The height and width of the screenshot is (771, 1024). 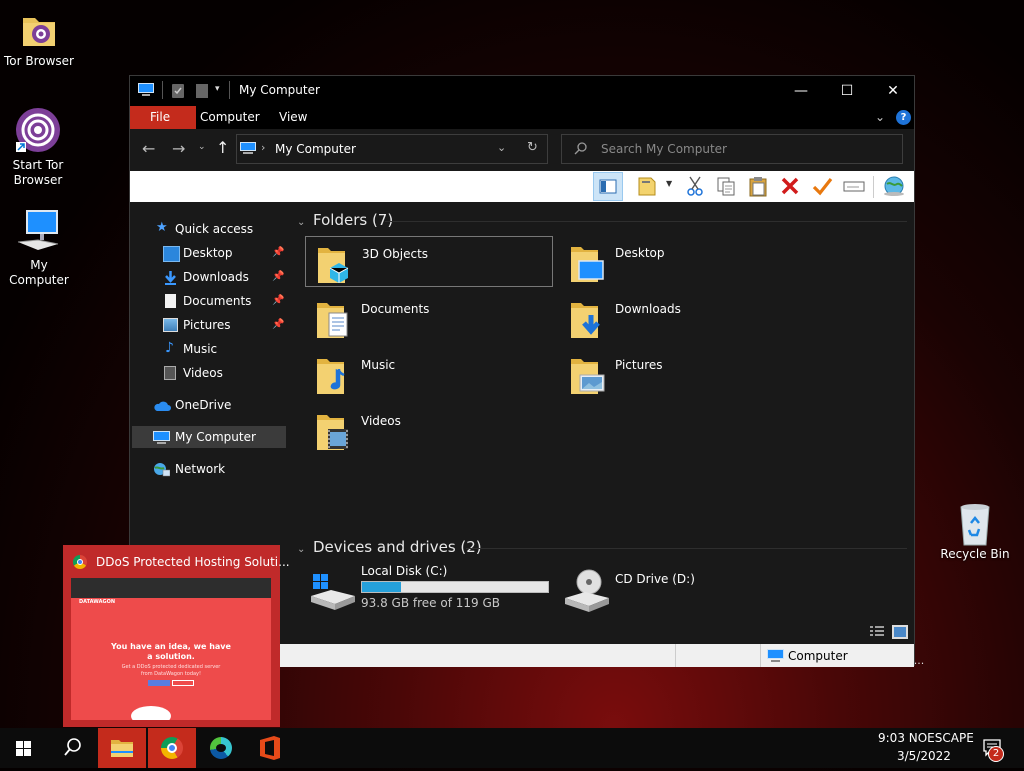 I want to click on downloads-folder-icon, so click(x=587, y=319).